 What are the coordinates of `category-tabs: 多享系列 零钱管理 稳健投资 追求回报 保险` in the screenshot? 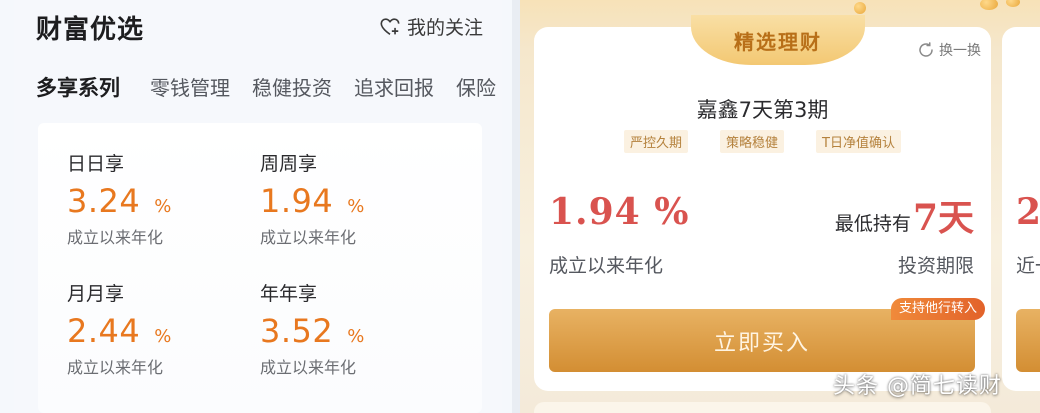 It's located at (267, 87).